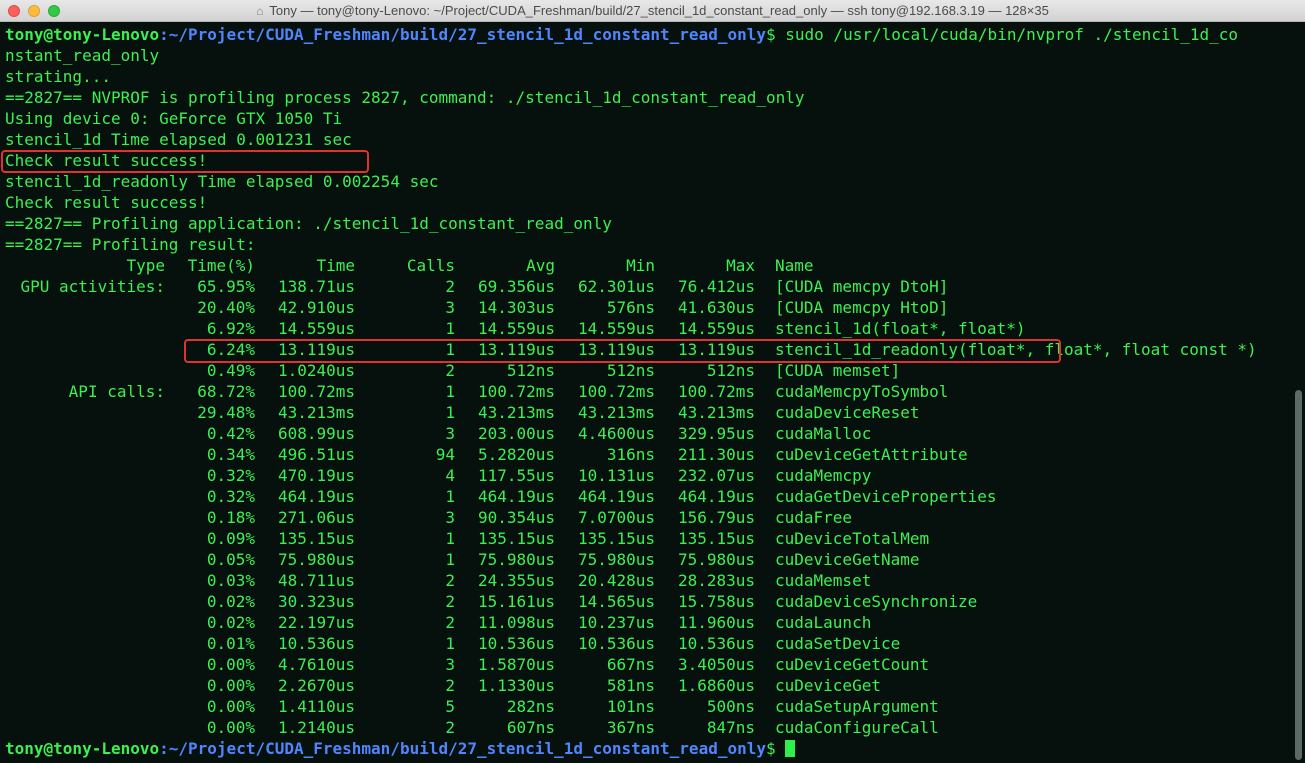  What do you see at coordinates (230, 454) in the screenshot?
I see `cell-time-percent: 0.34%` at bounding box center [230, 454].